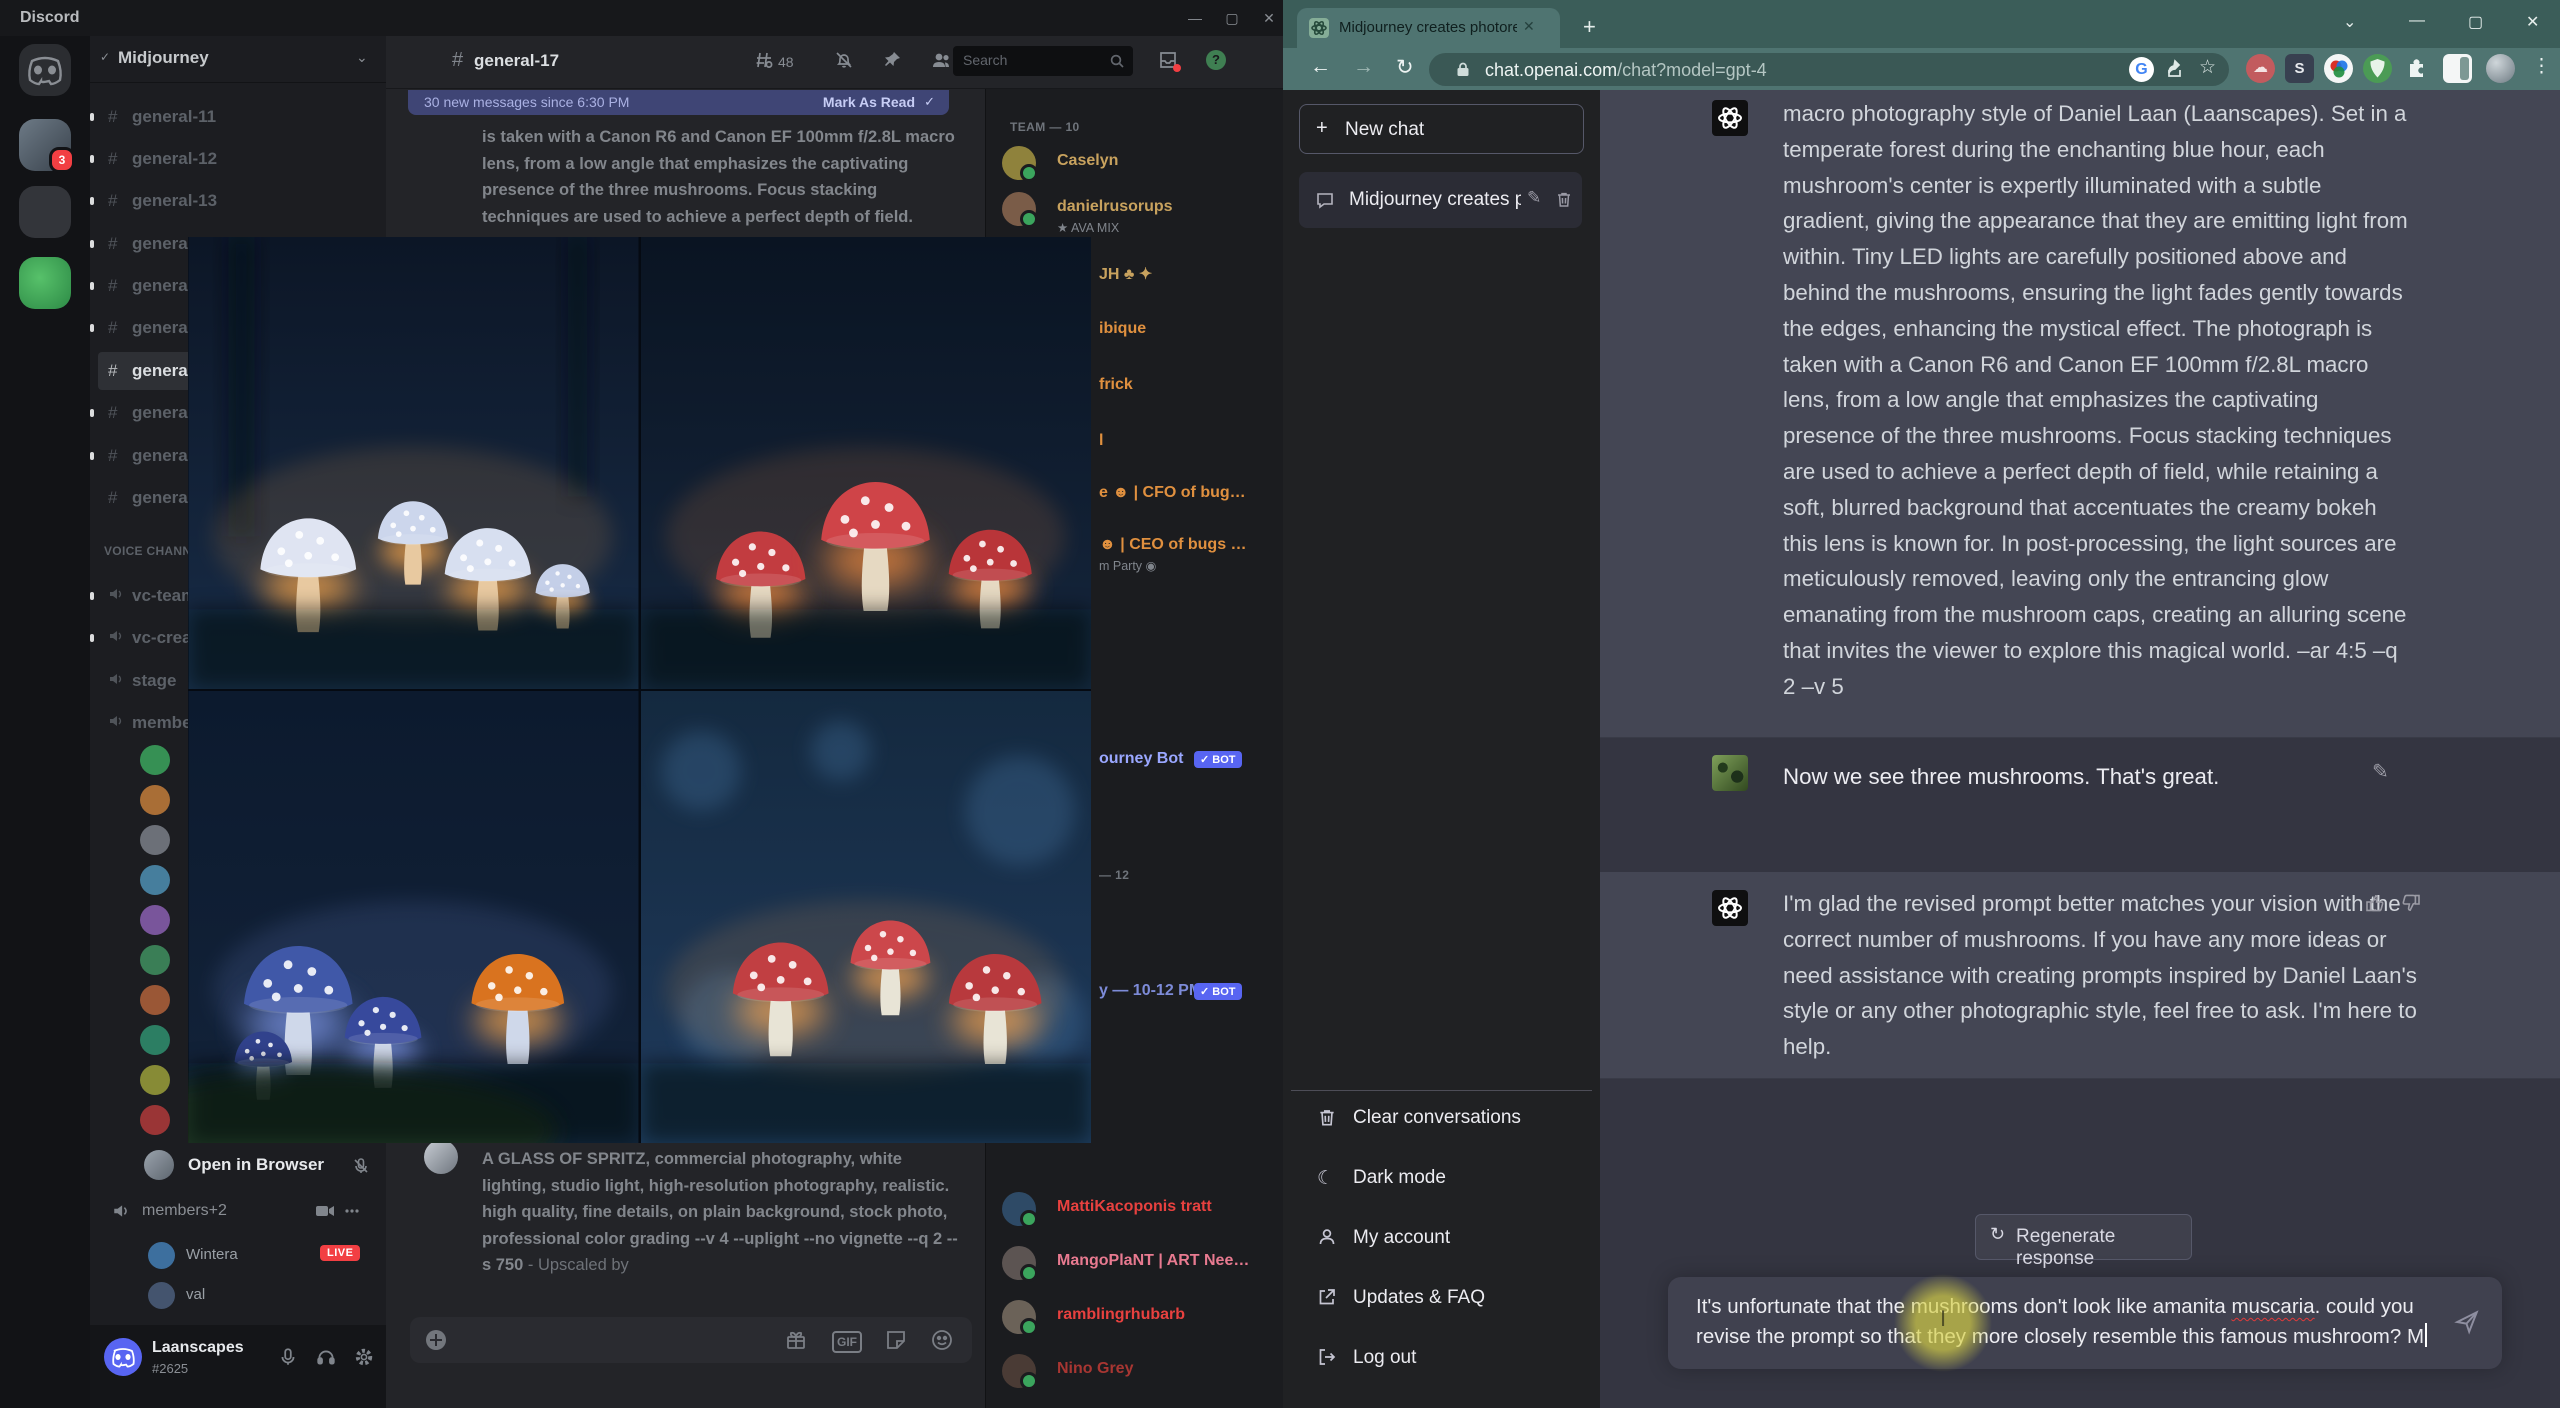 The height and width of the screenshot is (1408, 2560). Describe the element at coordinates (1043, 61) in the screenshot. I see `search-input: Search` at that location.